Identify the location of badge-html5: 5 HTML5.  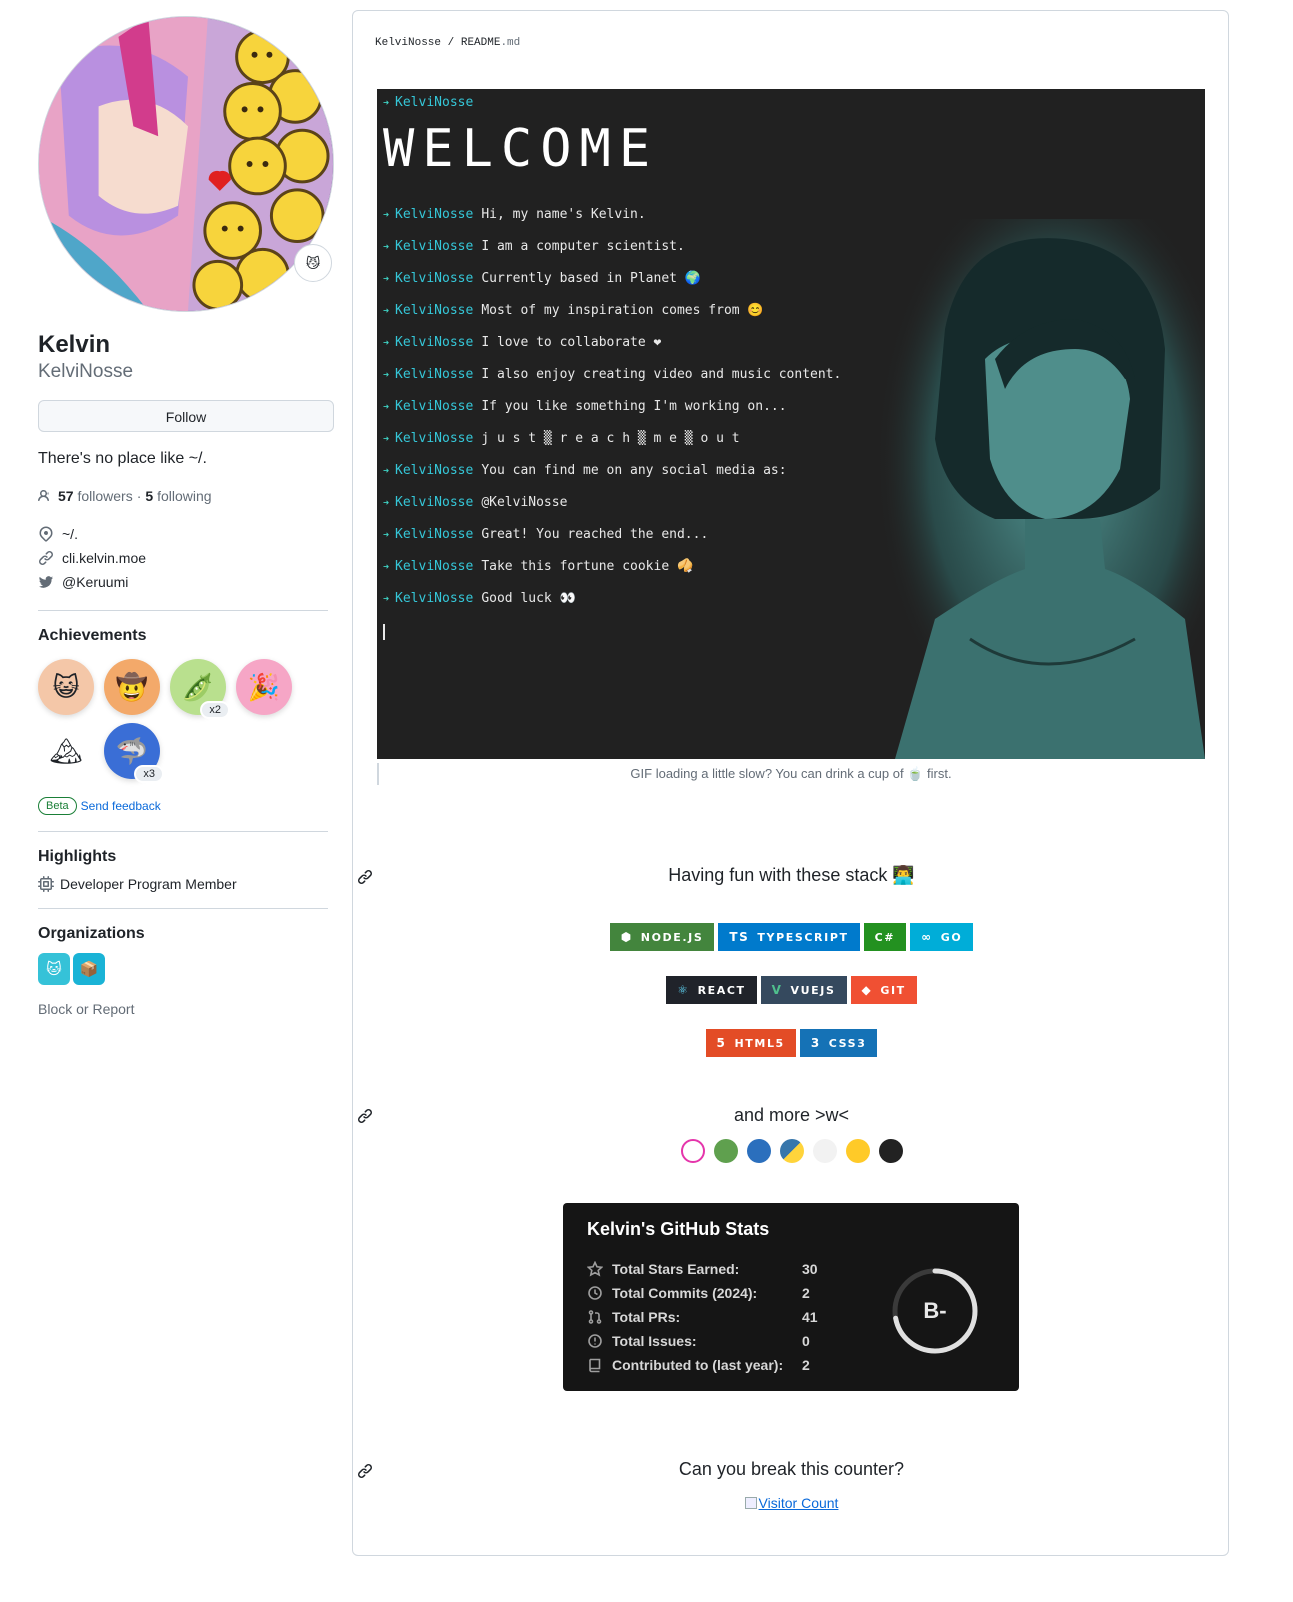
(750, 1043).